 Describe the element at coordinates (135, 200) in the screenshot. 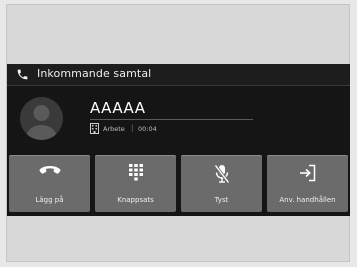

I see `keypad-label: Knappsats` at that location.